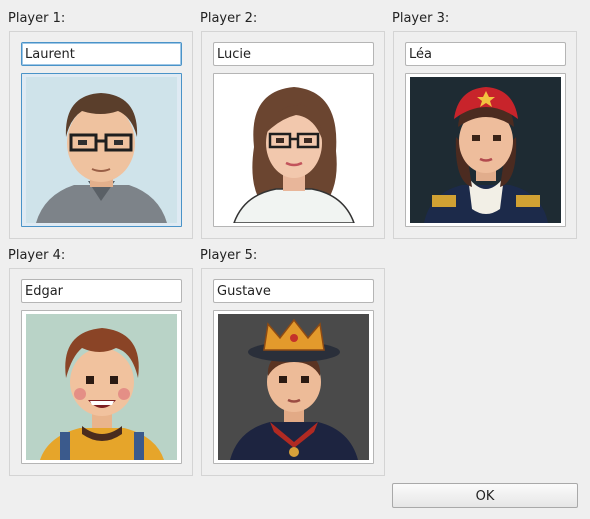 The width and height of the screenshot is (590, 519). I want to click on avatar-woman-glasses-icon, so click(293, 150).